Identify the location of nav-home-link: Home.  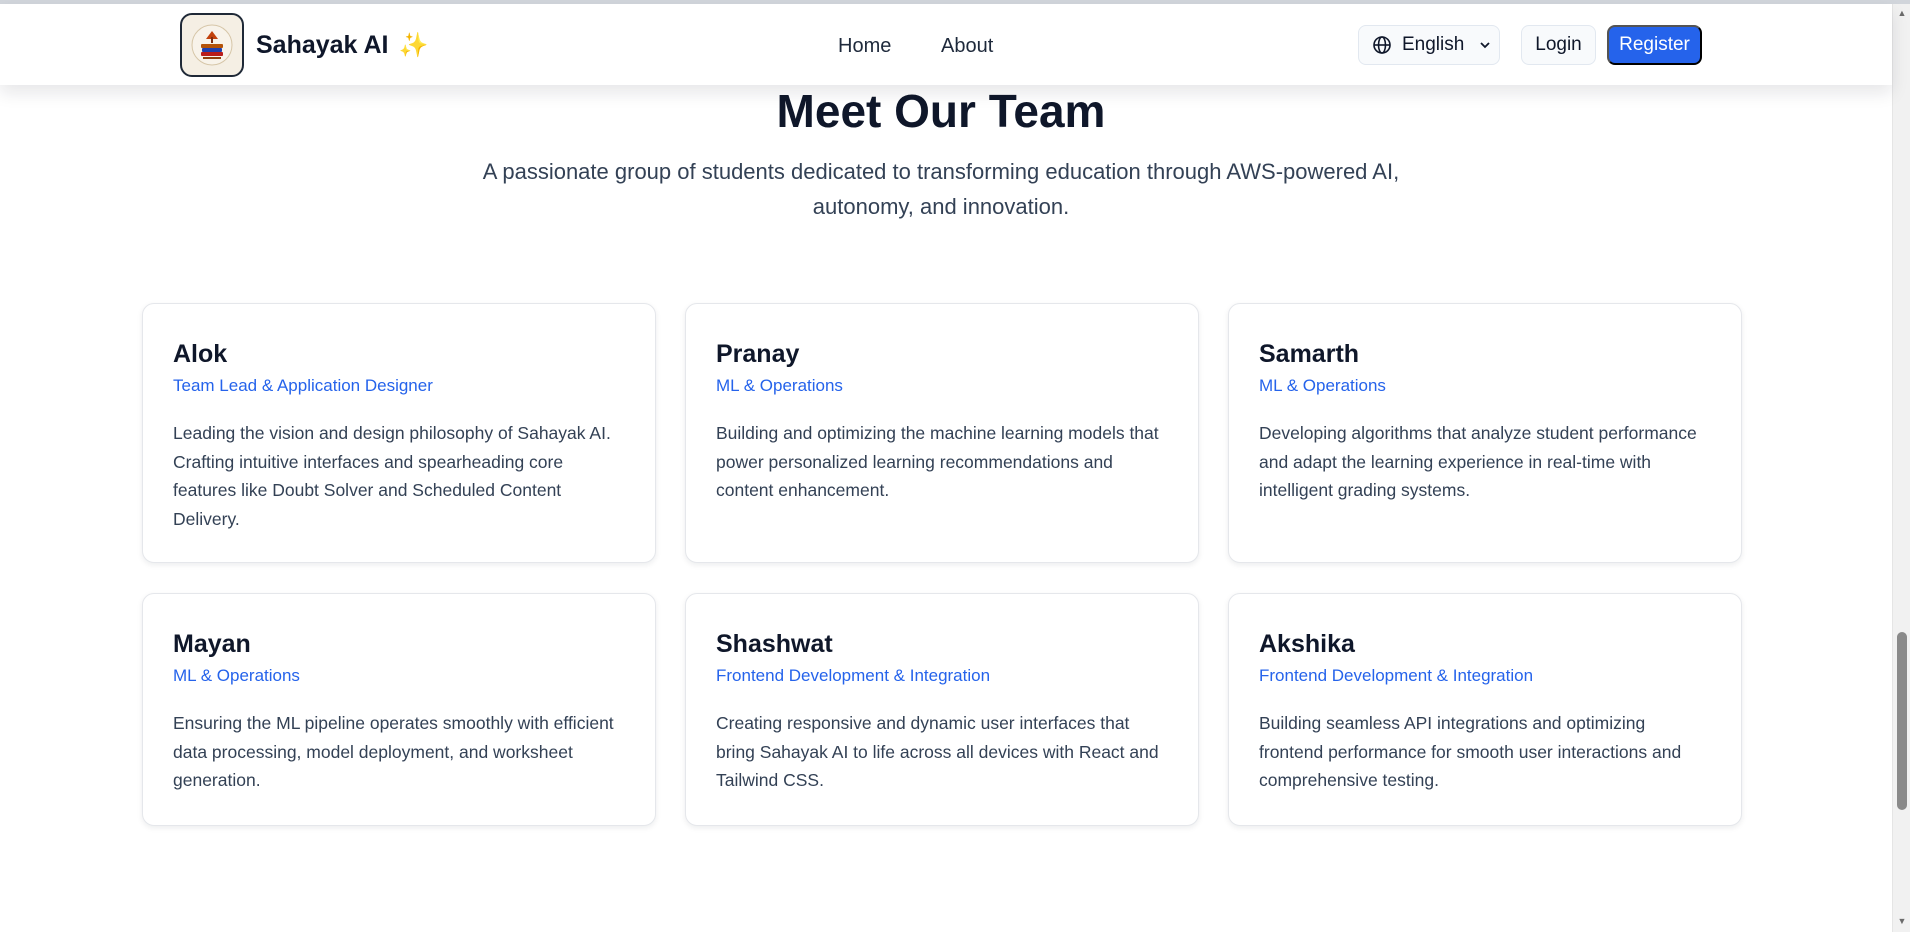
(864, 46).